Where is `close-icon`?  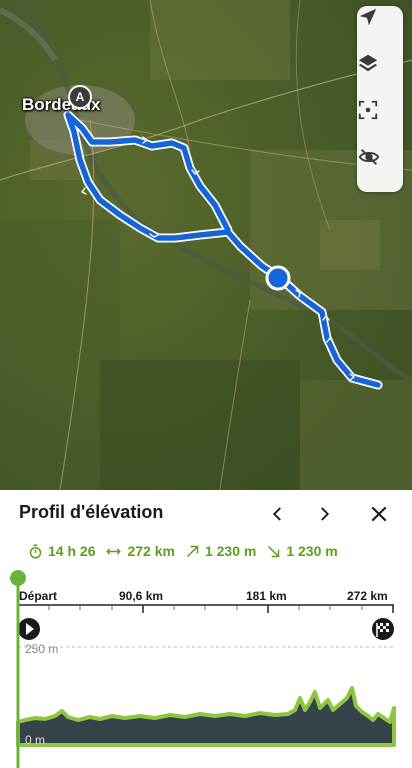
close-icon is located at coordinates (379, 514).